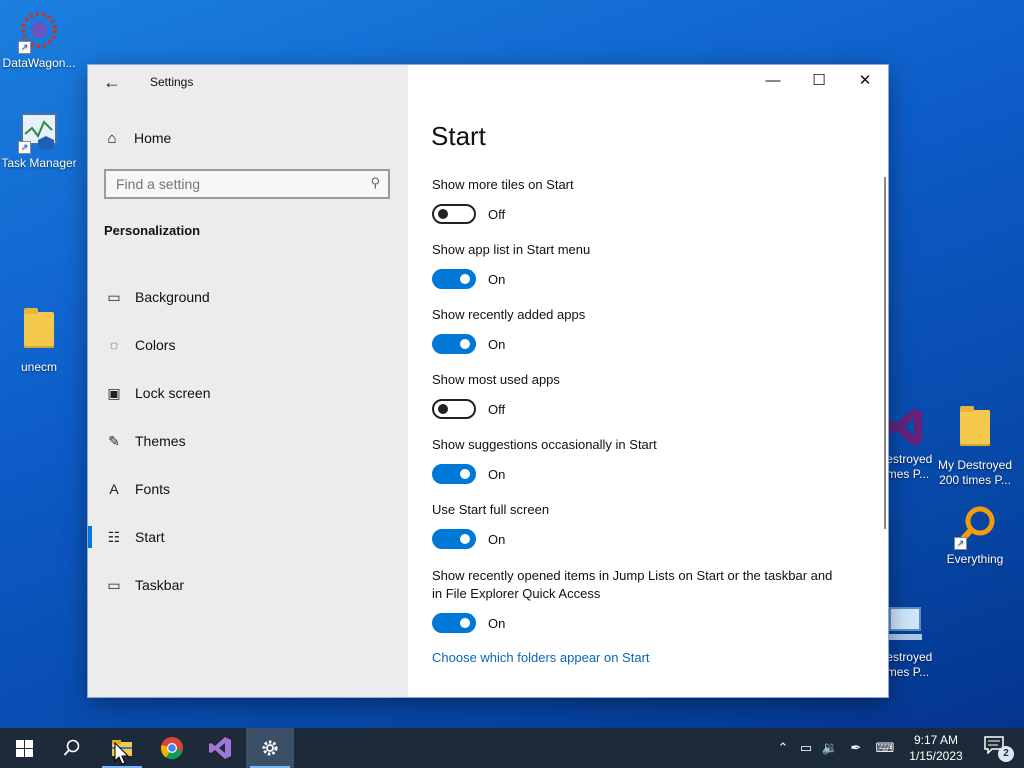 The height and width of the screenshot is (768, 1024). Describe the element at coordinates (975, 535) in the screenshot. I see `desktop-icon-everything: ↗ Everything` at that location.